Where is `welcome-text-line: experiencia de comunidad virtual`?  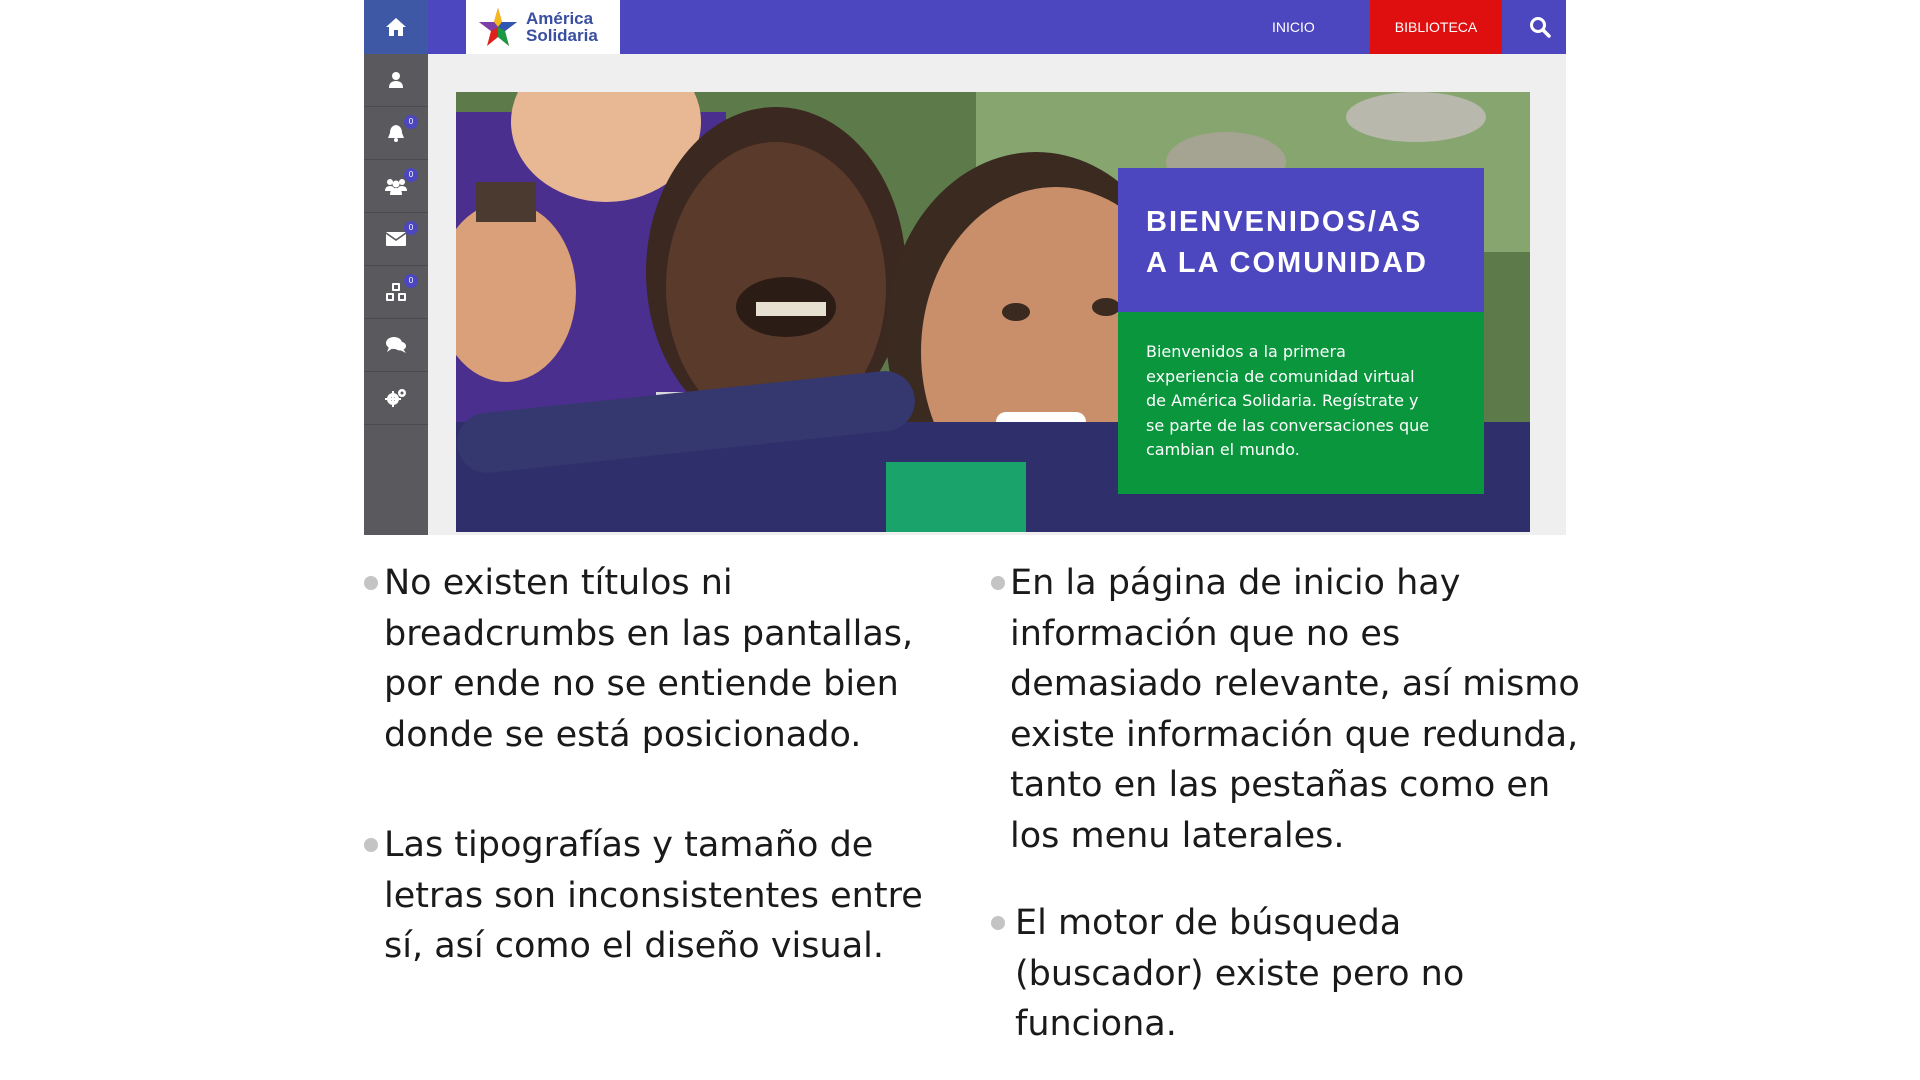
welcome-text-line: experiencia de comunidad virtual is located at coordinates (1280, 376).